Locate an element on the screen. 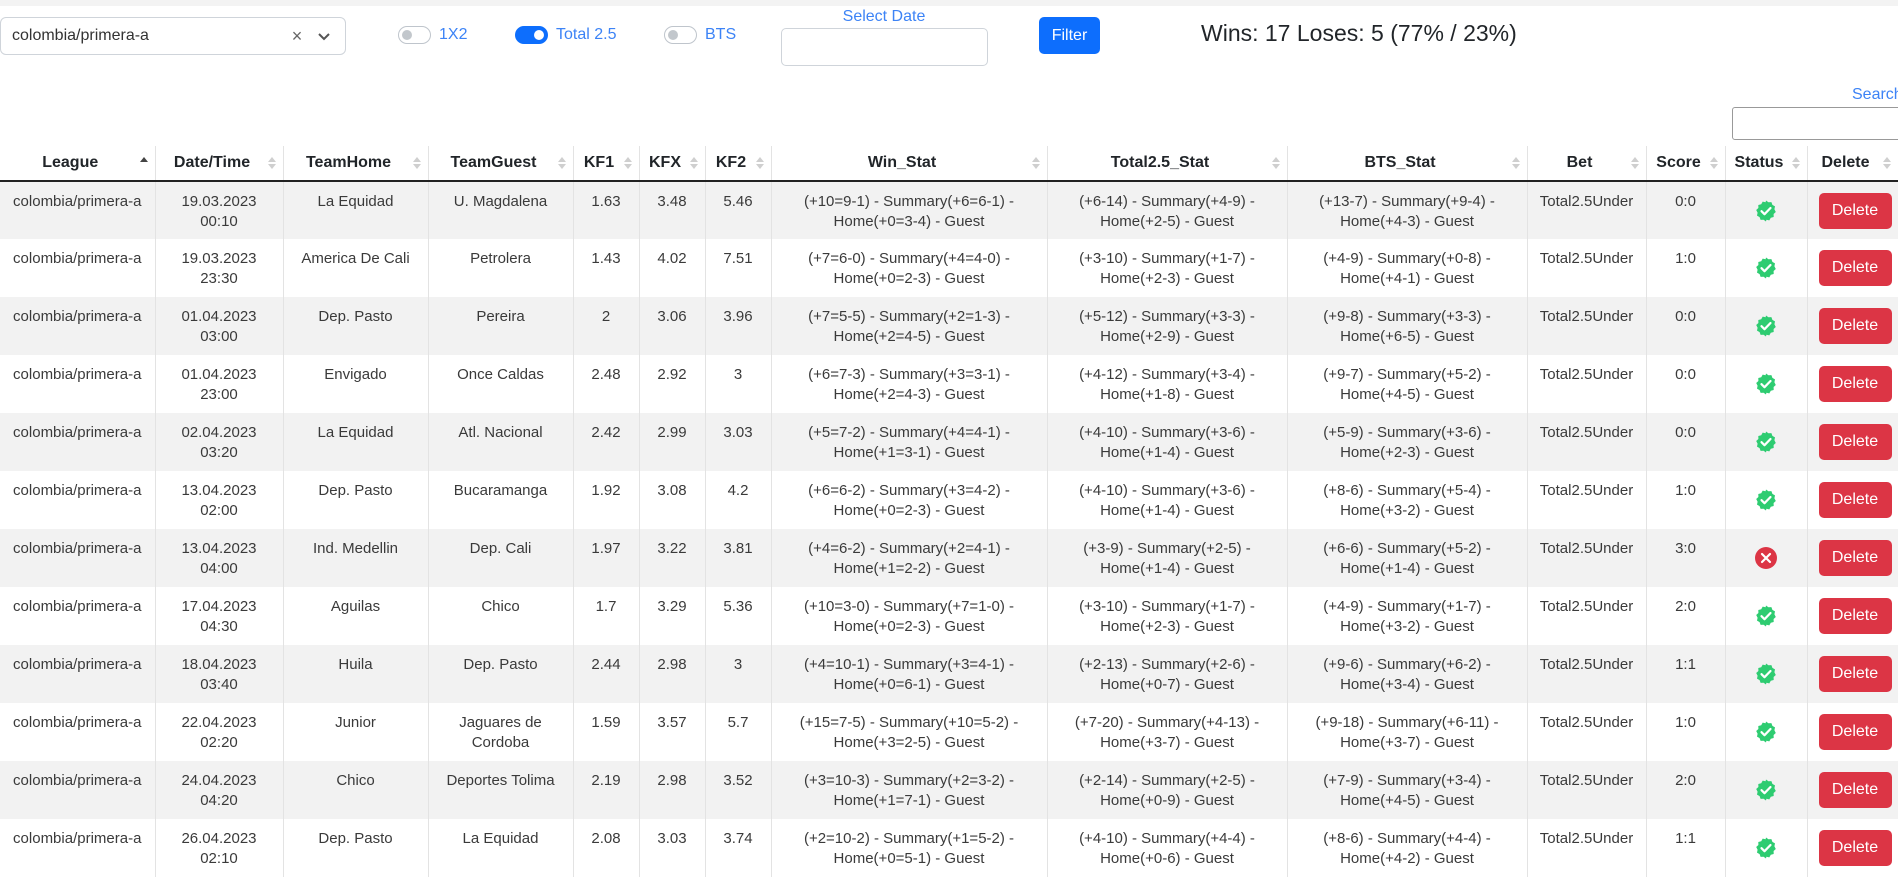 The width and height of the screenshot is (1898, 884). cell-kf2: 3 is located at coordinates (738, 674).